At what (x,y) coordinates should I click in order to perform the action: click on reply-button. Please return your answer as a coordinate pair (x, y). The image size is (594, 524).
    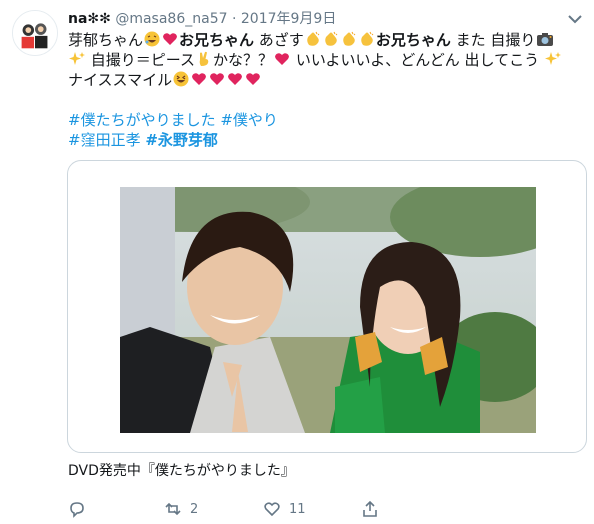
    Looking at the image, I should click on (81, 509).